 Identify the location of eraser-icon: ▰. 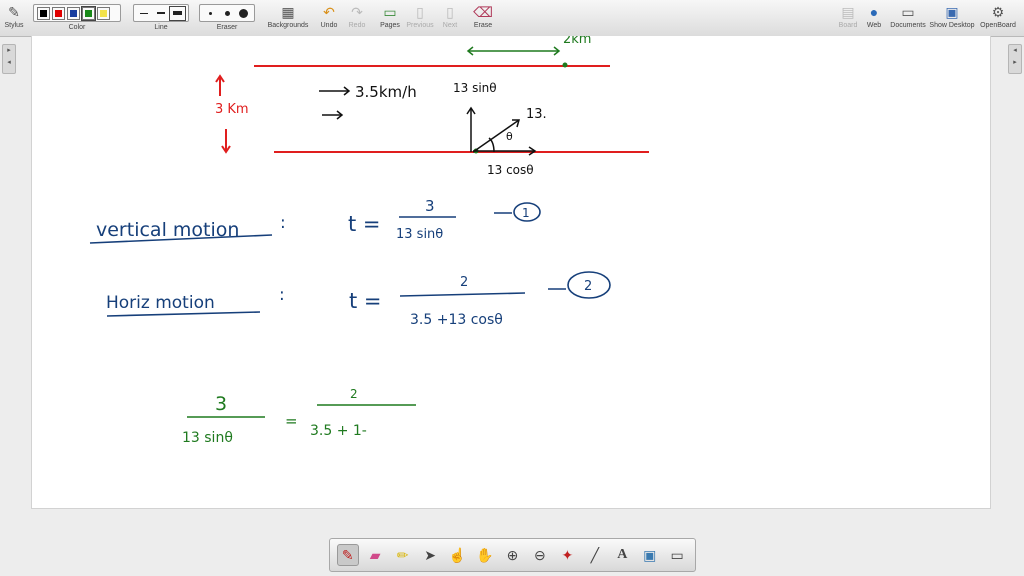
(375, 554).